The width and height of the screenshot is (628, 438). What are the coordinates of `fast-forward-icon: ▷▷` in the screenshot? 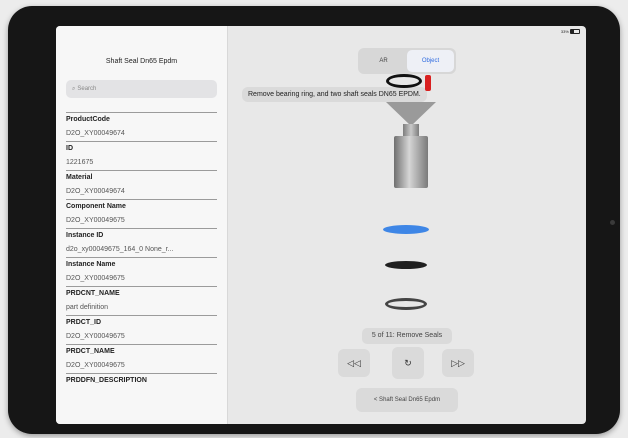 It's located at (458, 363).